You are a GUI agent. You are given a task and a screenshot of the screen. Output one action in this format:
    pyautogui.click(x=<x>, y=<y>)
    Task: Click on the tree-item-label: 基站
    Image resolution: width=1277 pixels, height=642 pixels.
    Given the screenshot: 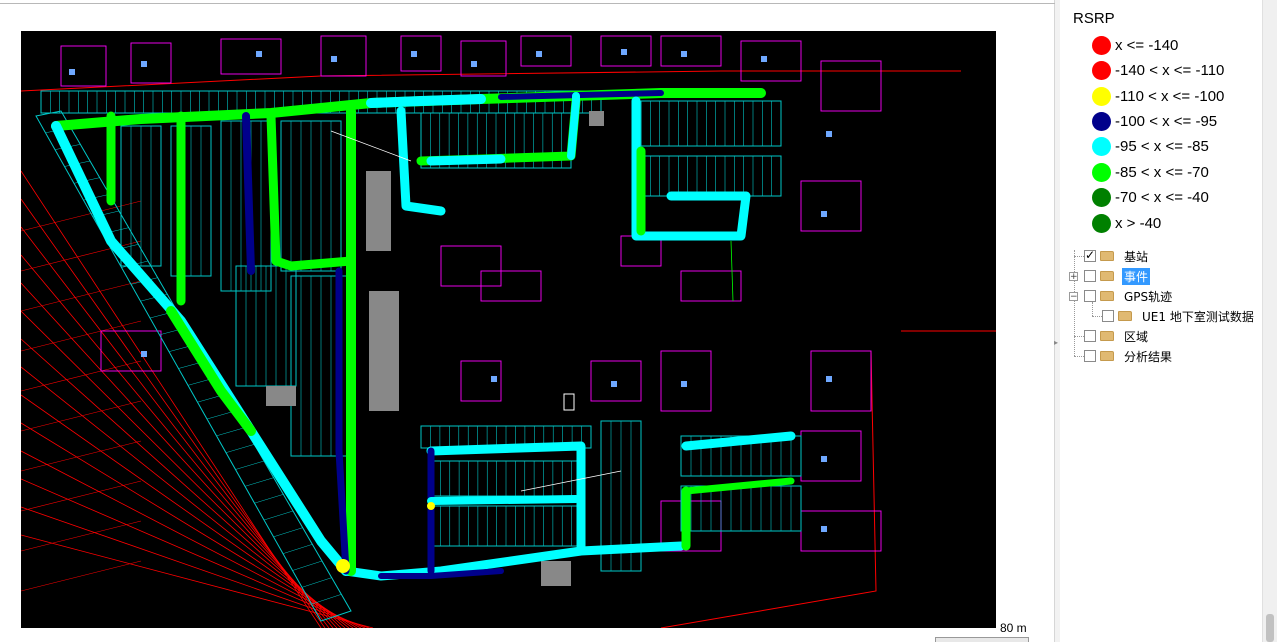 What is the action you would take?
    pyautogui.click(x=1136, y=256)
    